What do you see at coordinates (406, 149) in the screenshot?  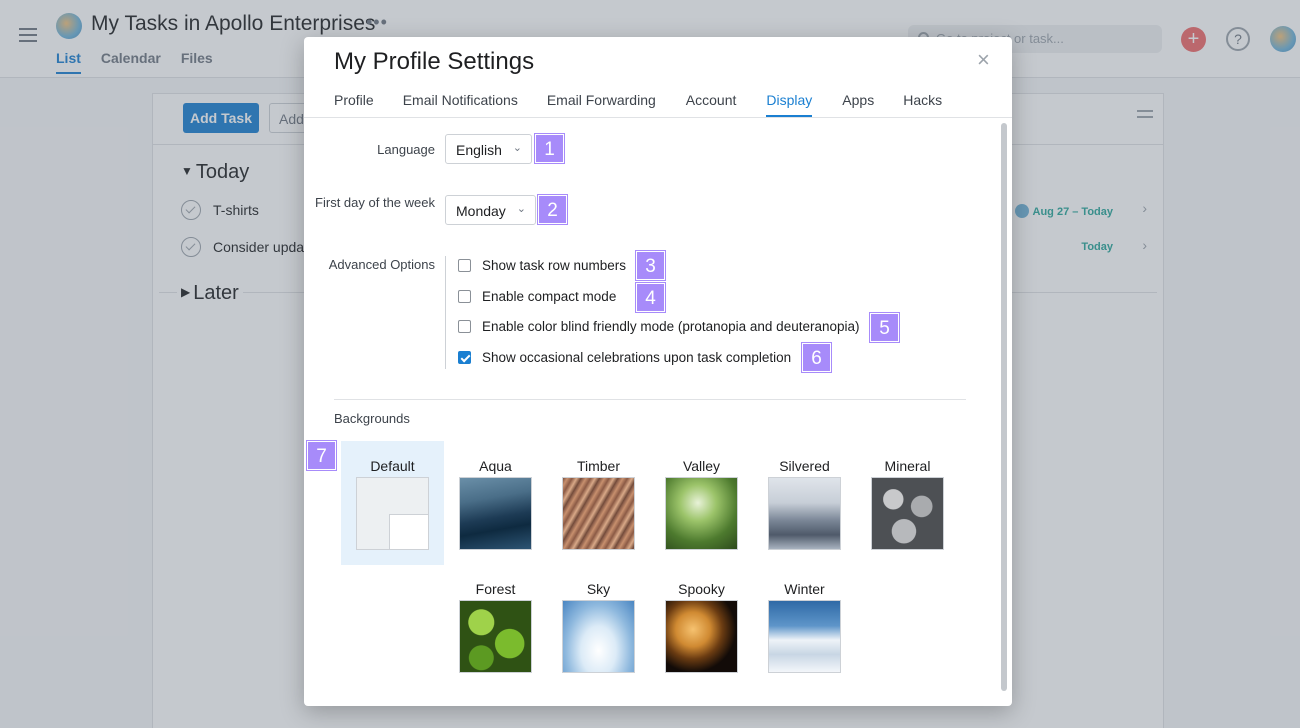 I see `language-label: Language` at bounding box center [406, 149].